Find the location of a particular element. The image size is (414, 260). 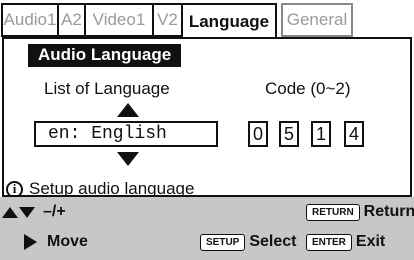

tab-language: Language is located at coordinates (229, 21).